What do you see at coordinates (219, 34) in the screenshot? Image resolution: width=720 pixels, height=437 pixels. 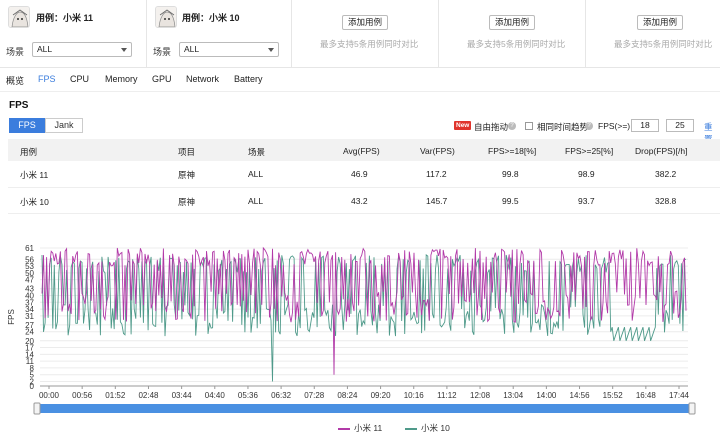 I see `device-card-2: 用例：小米 10 场景 ALL` at bounding box center [219, 34].